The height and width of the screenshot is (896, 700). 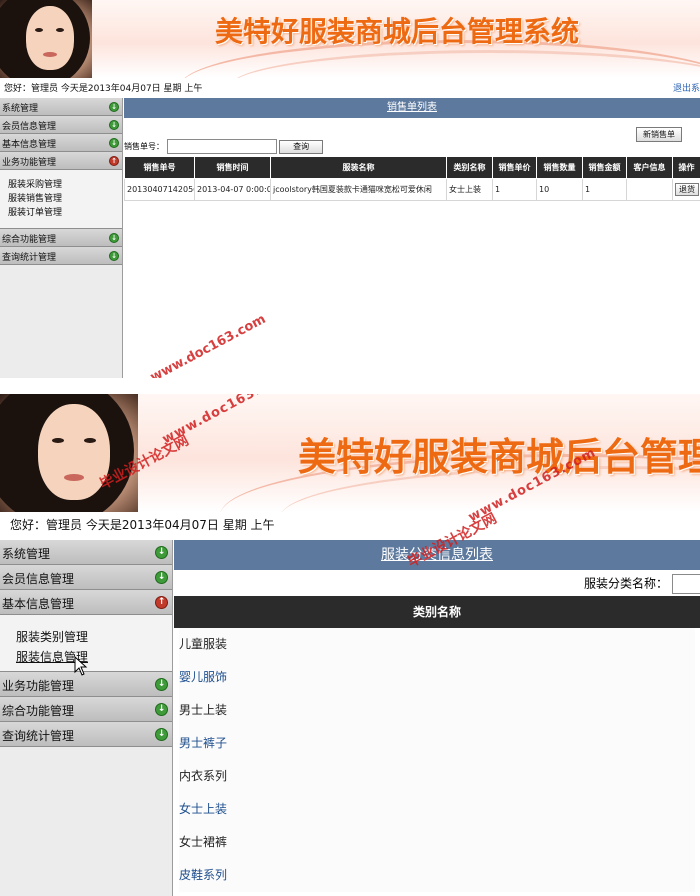 I want to click on submenu-category: 服装类别管理, so click(x=94, y=637).